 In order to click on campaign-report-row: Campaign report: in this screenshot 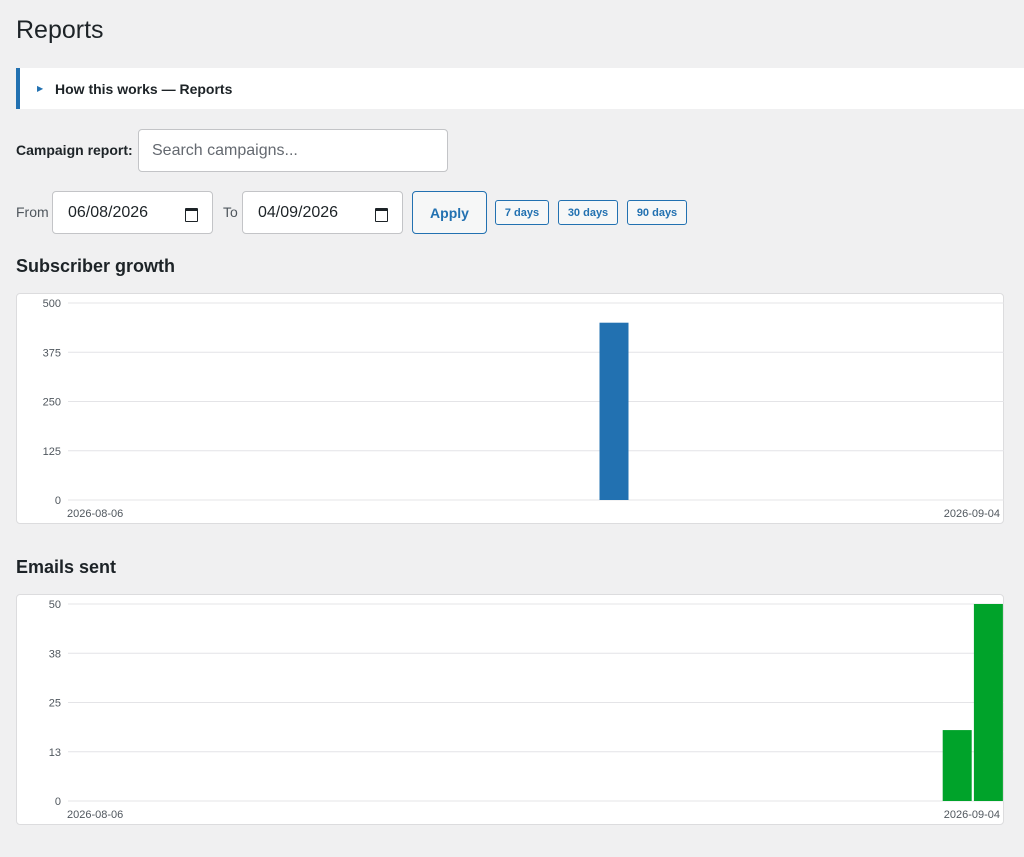, I will do `click(74, 150)`.